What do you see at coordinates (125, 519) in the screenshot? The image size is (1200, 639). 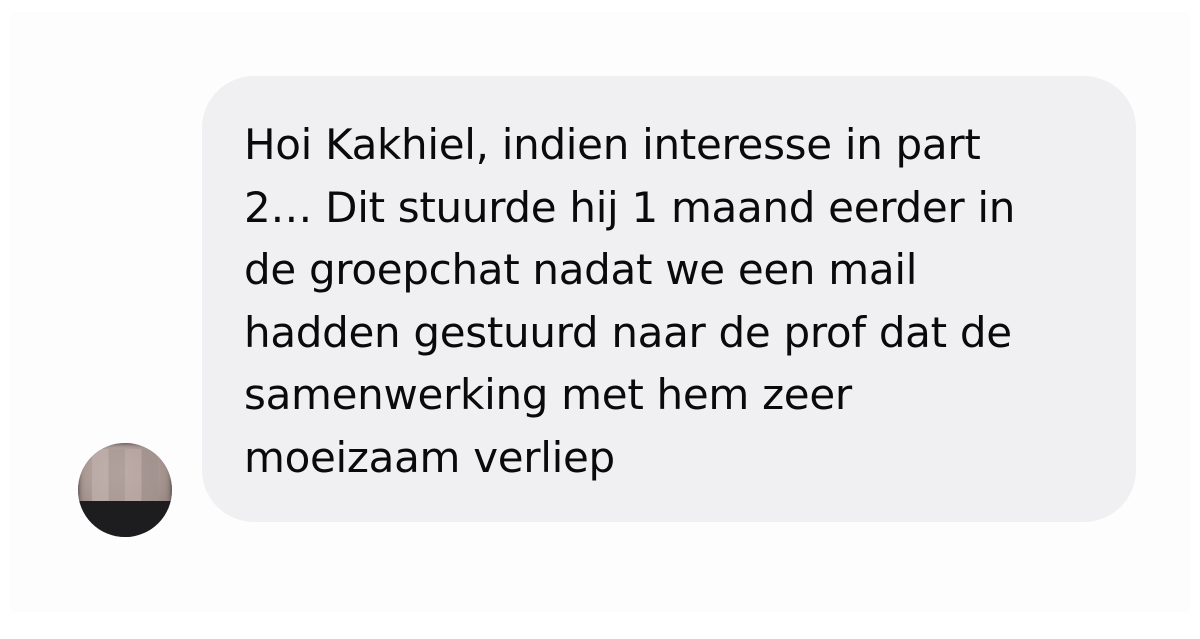 I see `avatar-shirt` at bounding box center [125, 519].